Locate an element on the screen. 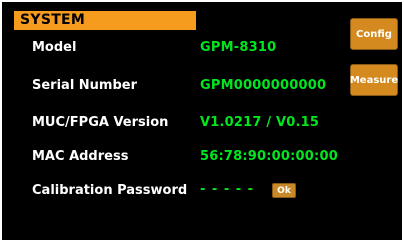 The width and height of the screenshot is (404, 243). serial-number-label: Serial Number is located at coordinates (85, 85).